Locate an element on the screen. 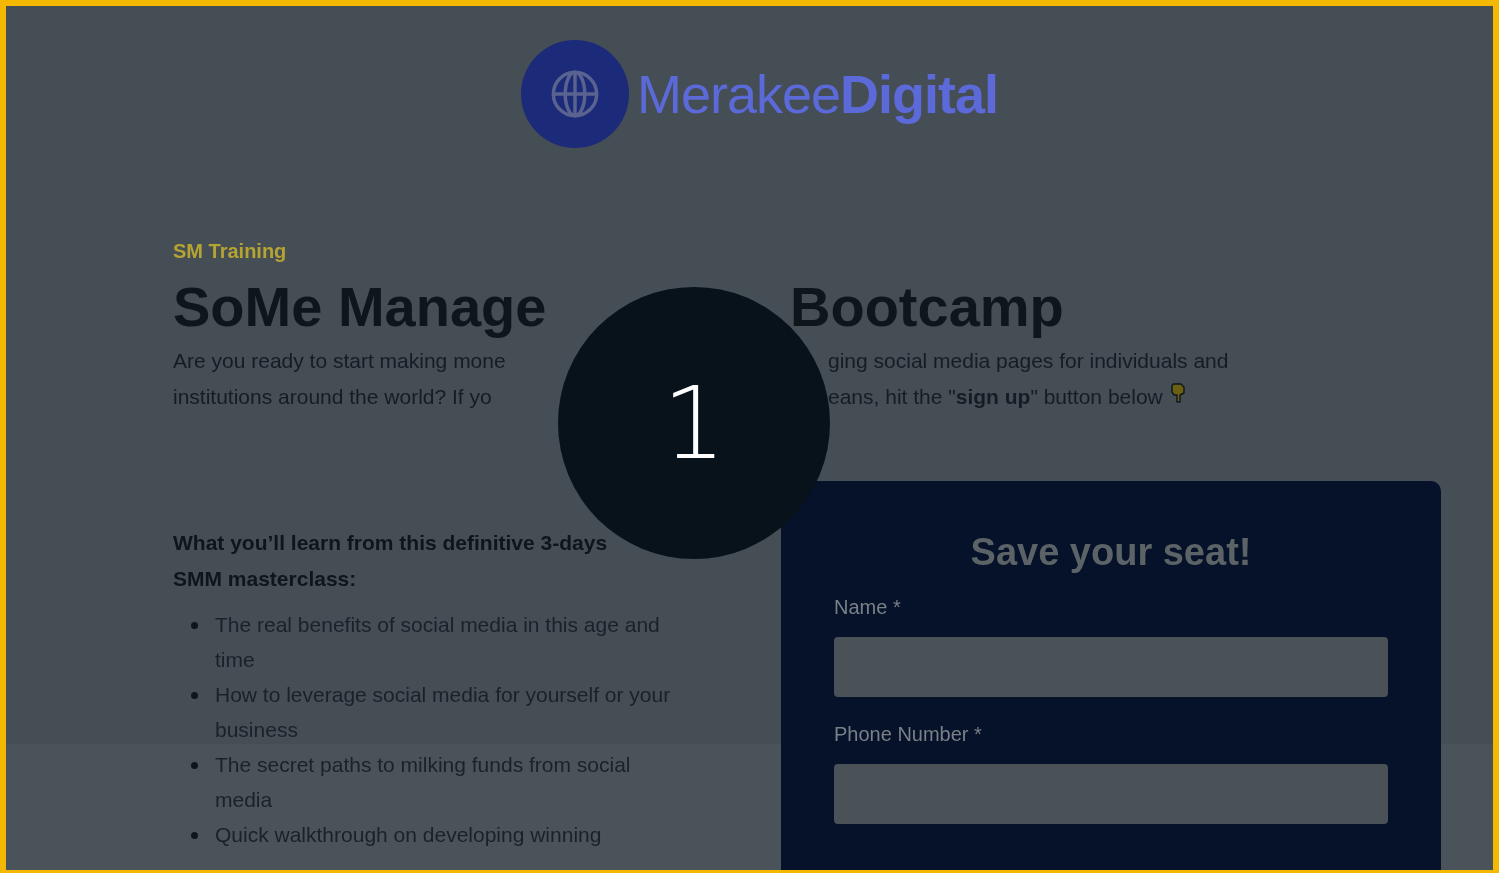 This screenshot has width=1499, height=873. field-label: Phone Number * is located at coordinates (908, 734).